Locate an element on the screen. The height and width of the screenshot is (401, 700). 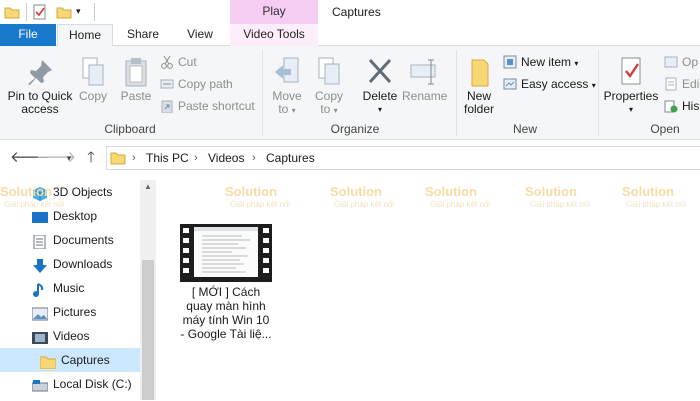
paste-shortcut-icon is located at coordinates (167, 106).